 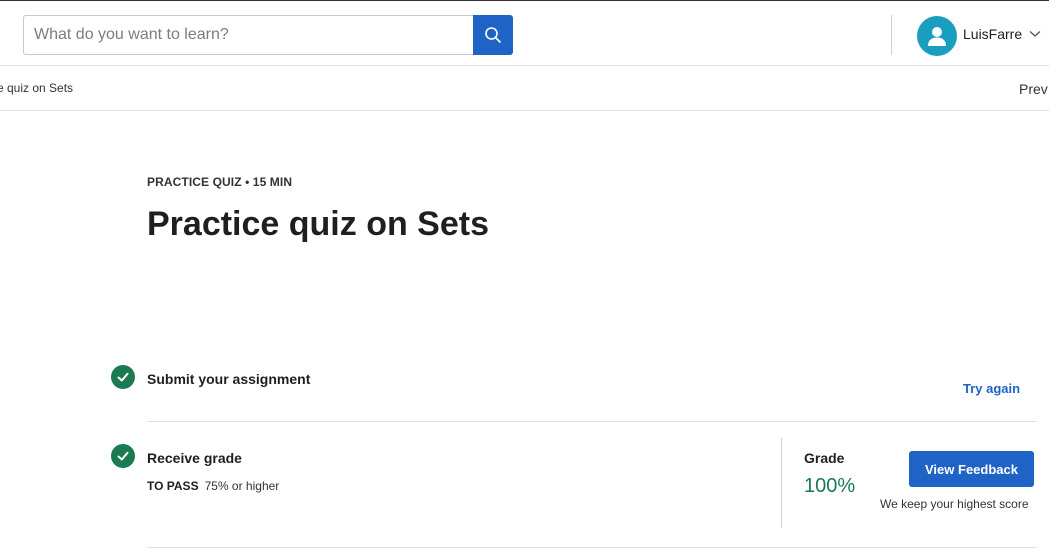 I want to click on user-icon, so click(x=937, y=36).